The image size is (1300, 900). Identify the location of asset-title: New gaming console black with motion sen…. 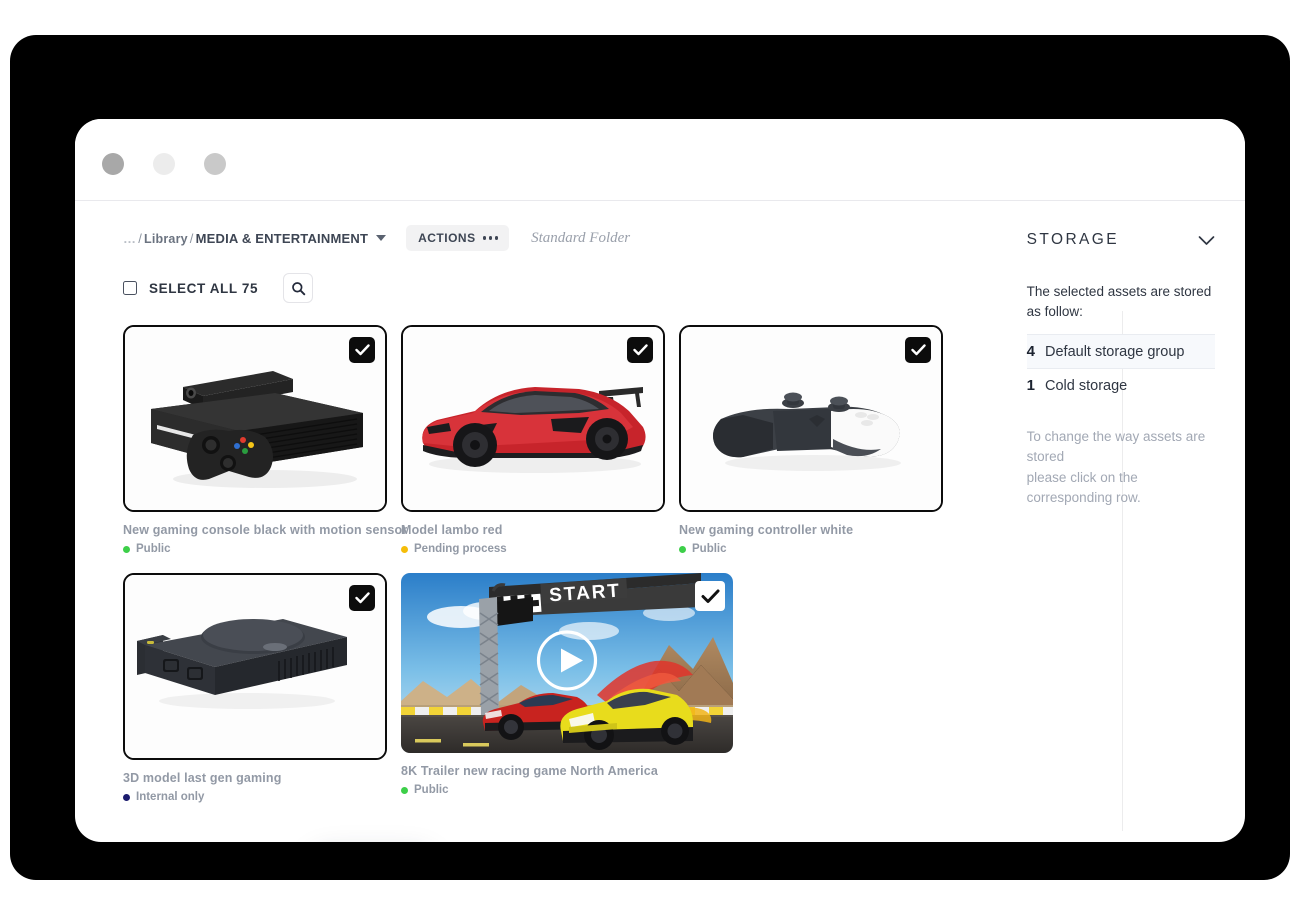
(265, 530).